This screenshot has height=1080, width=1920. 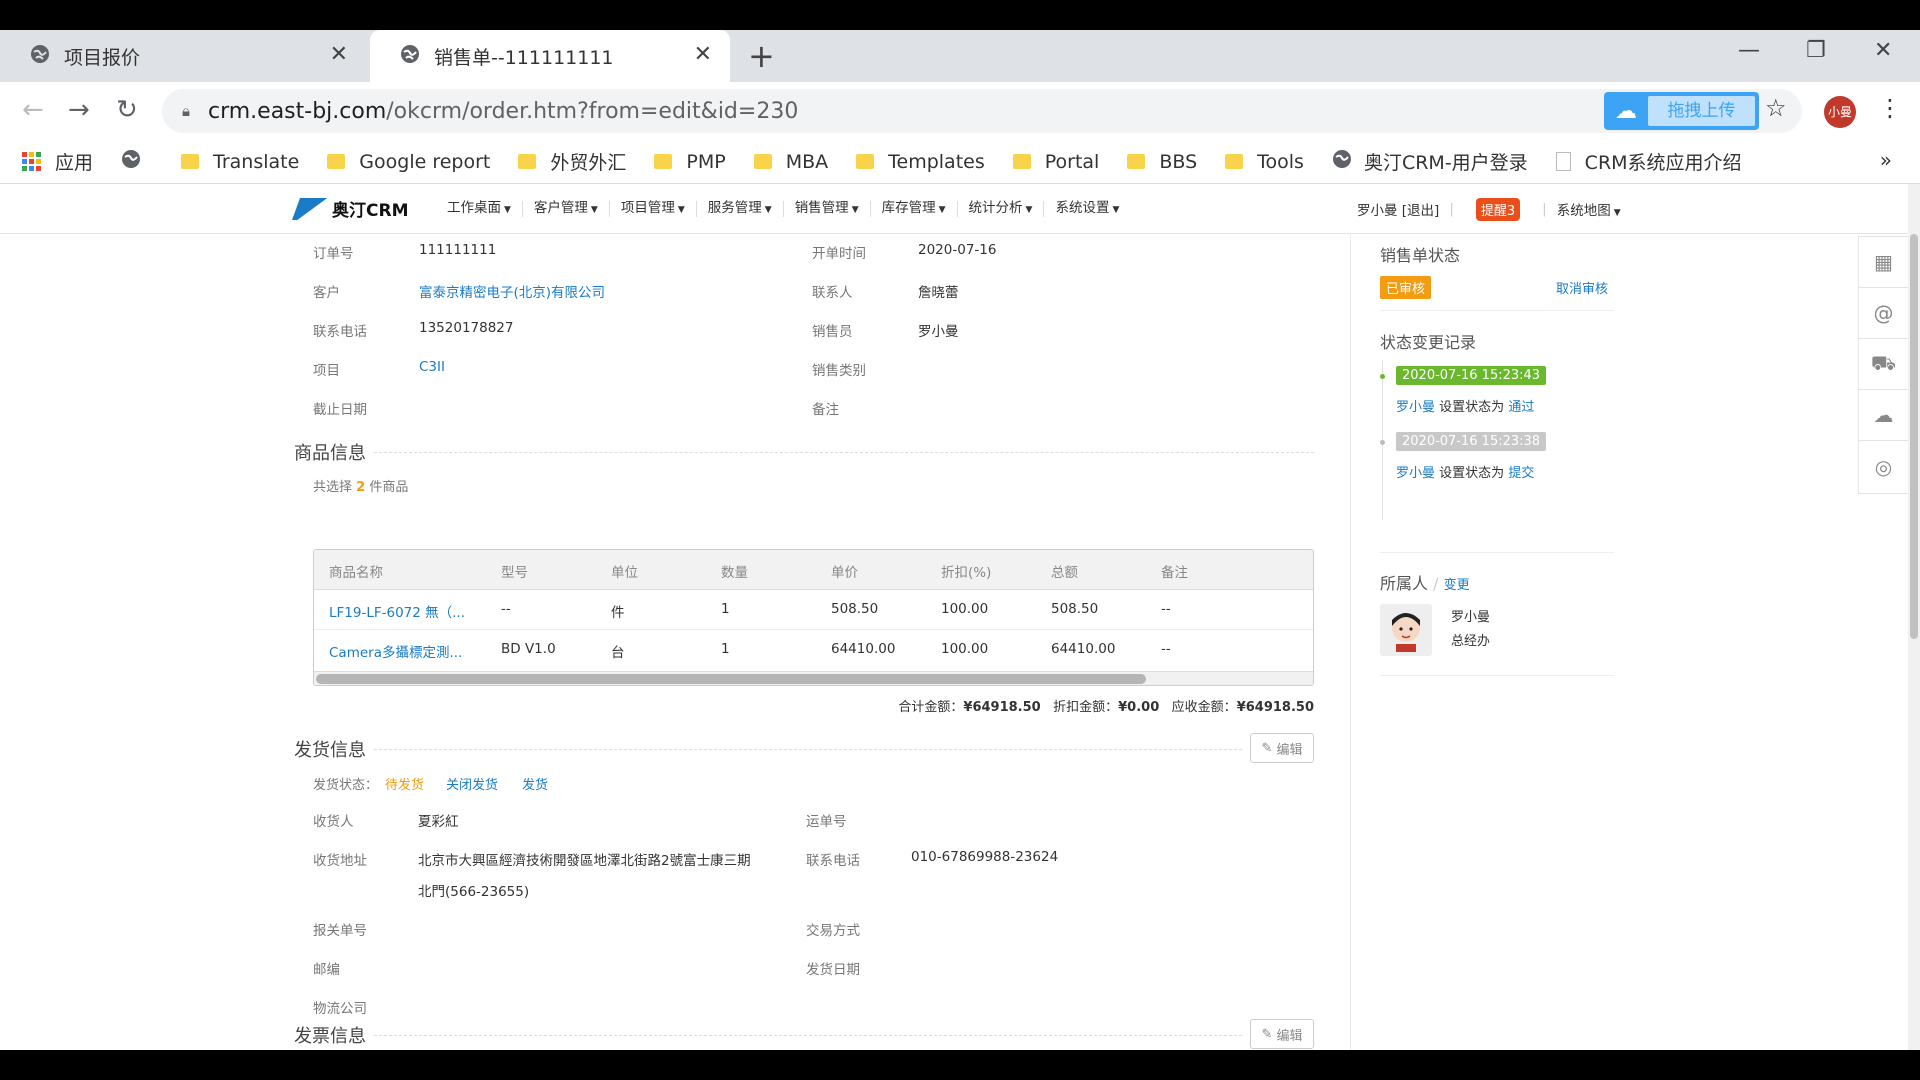 What do you see at coordinates (1457, 585) in the screenshot?
I see `change-owner-link: 变更` at bounding box center [1457, 585].